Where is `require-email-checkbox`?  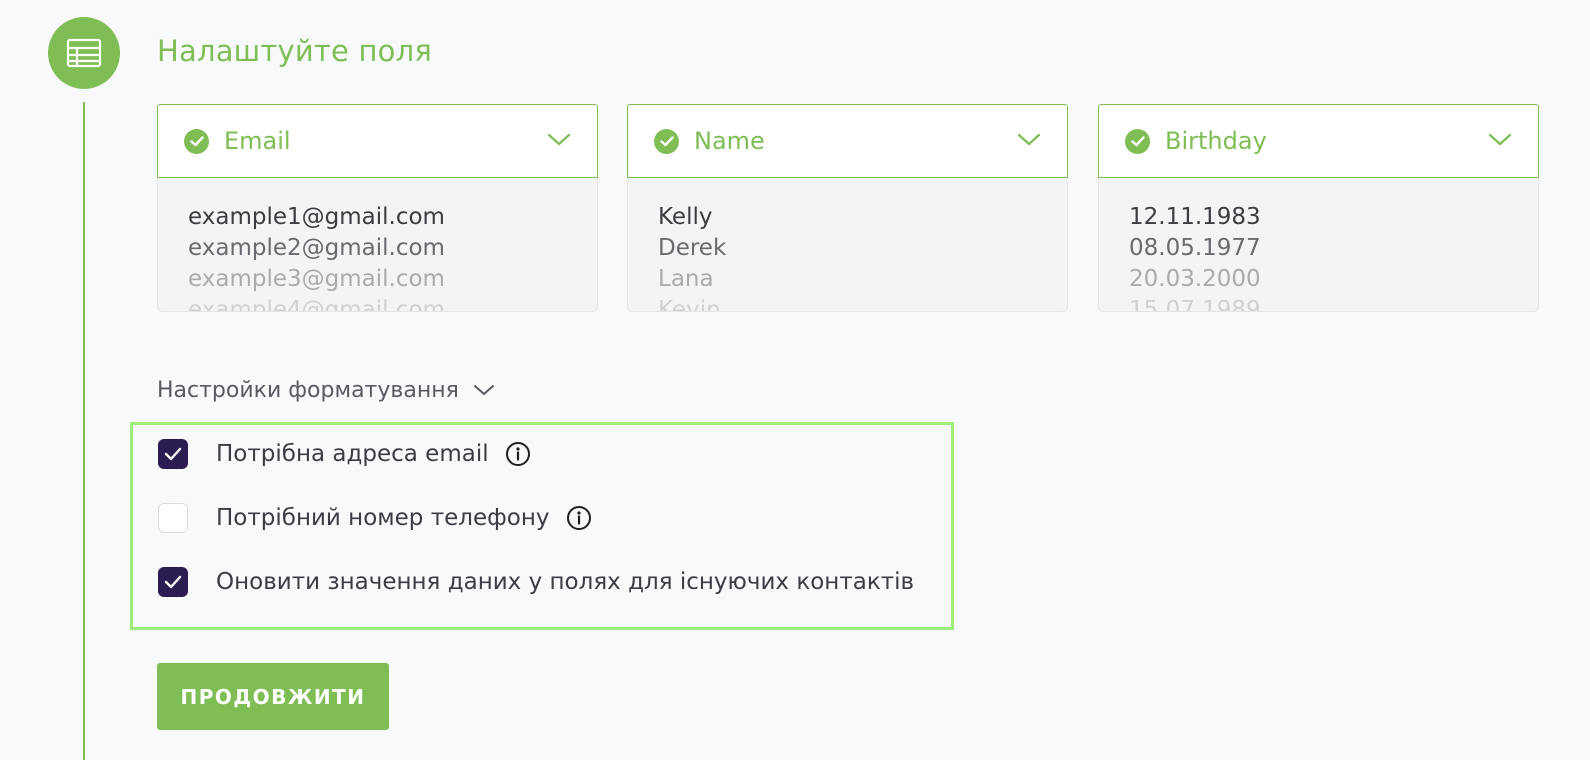
require-email-checkbox is located at coordinates (173, 454).